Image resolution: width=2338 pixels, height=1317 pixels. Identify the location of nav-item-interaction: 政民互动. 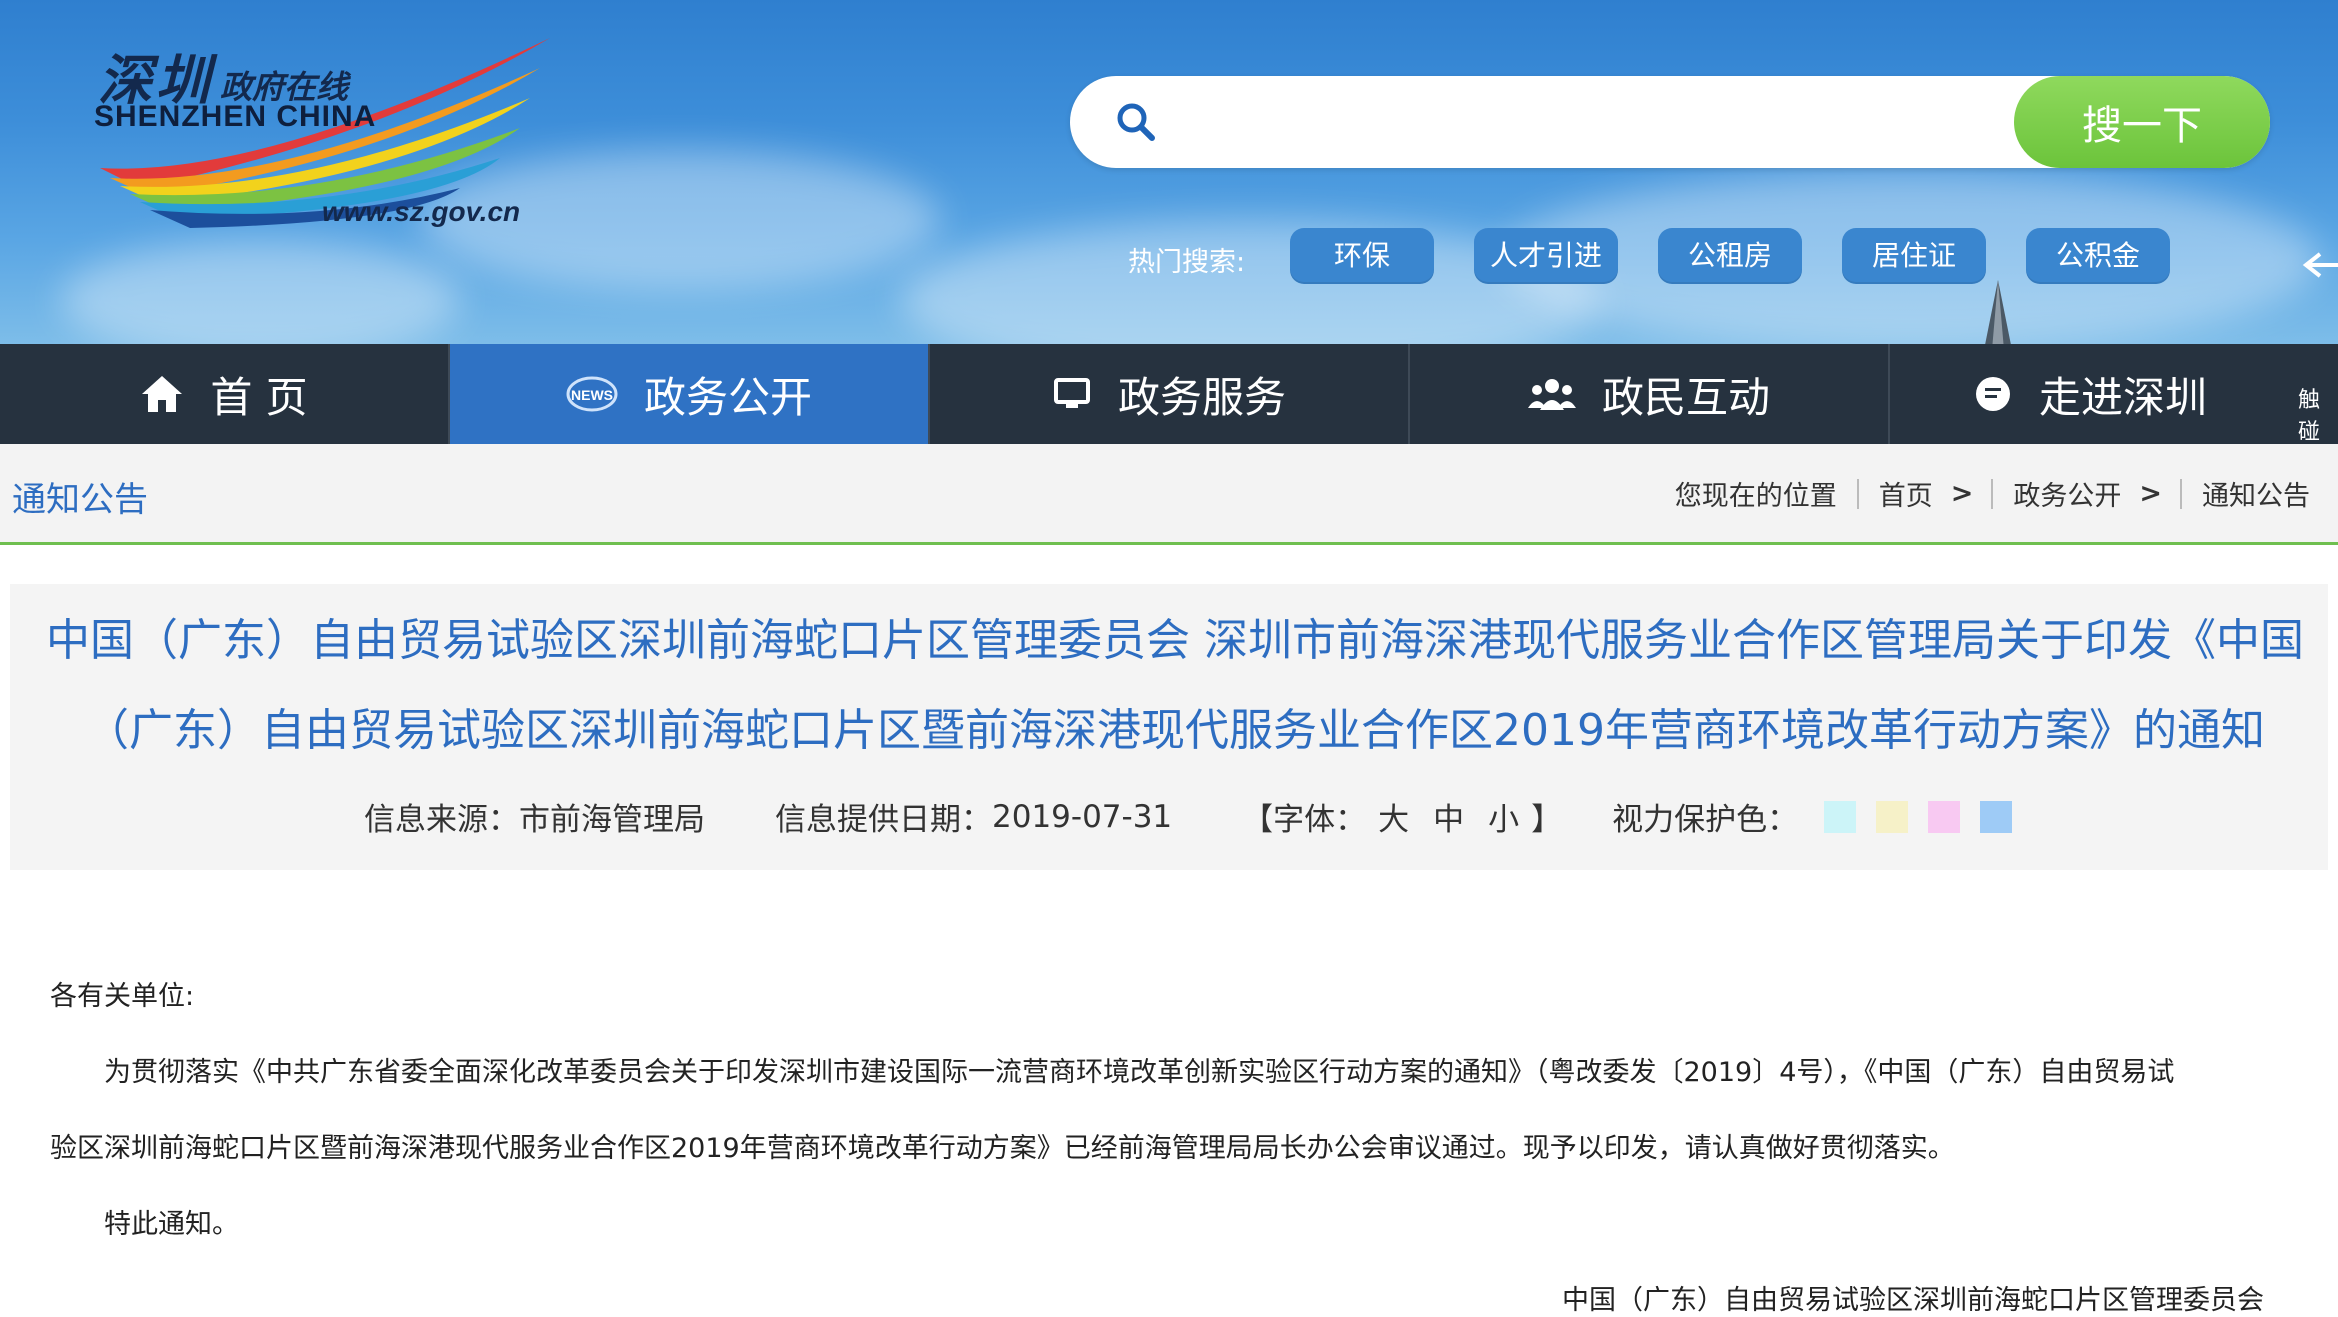
(1650, 394).